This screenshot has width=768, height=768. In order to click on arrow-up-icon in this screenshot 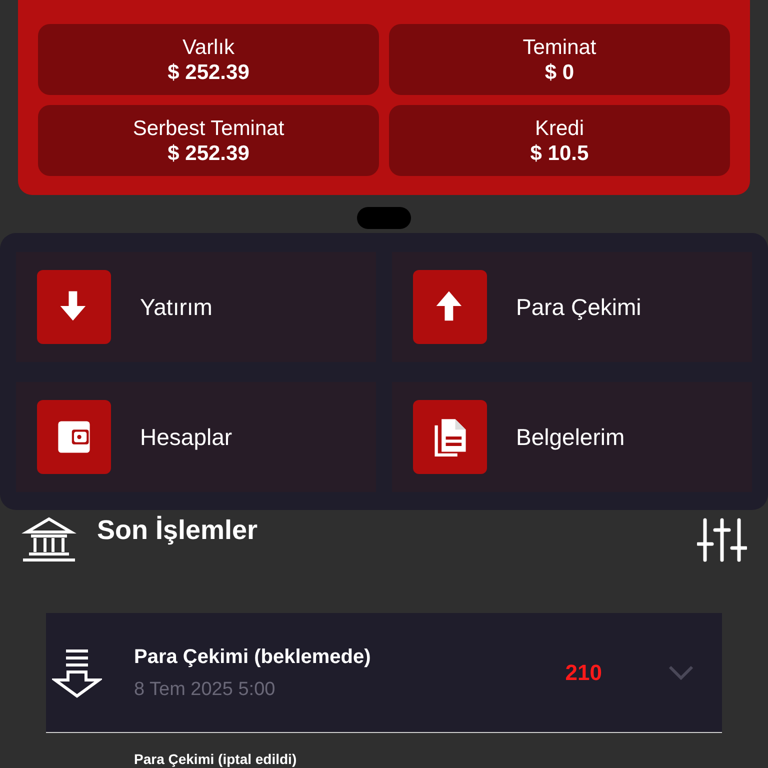, I will do `click(450, 307)`.